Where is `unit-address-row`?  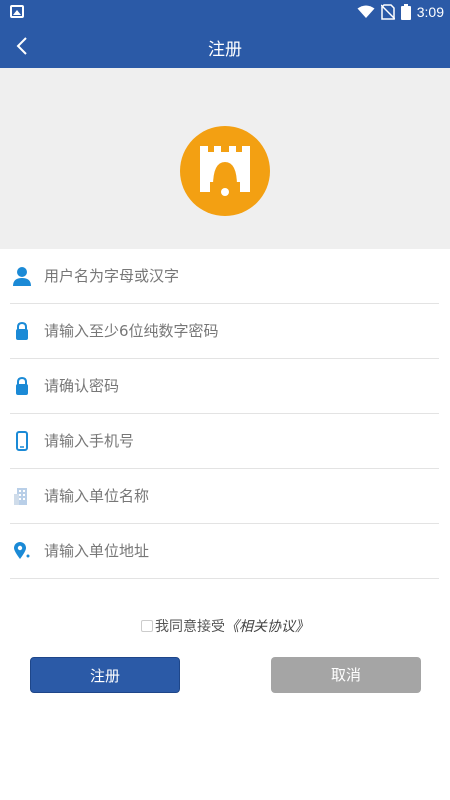
unit-address-row is located at coordinates (224, 551).